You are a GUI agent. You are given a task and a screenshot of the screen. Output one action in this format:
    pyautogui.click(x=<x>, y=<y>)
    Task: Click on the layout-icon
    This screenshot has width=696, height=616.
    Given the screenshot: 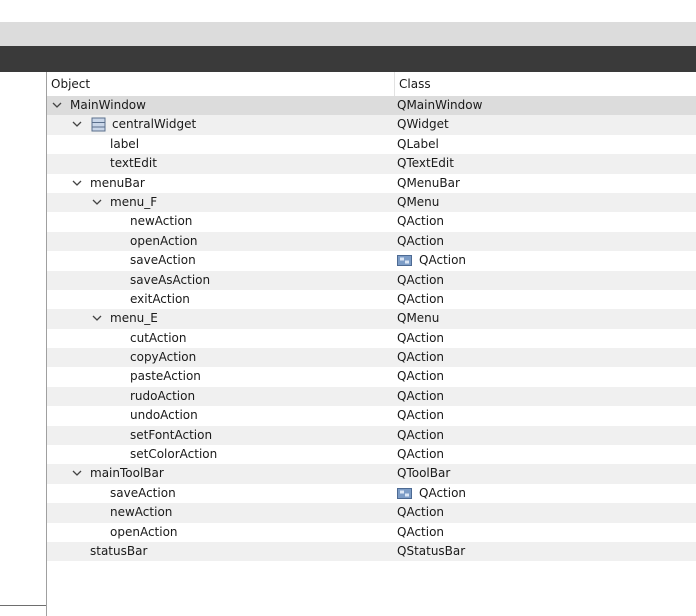 What is the action you would take?
    pyautogui.click(x=98, y=124)
    